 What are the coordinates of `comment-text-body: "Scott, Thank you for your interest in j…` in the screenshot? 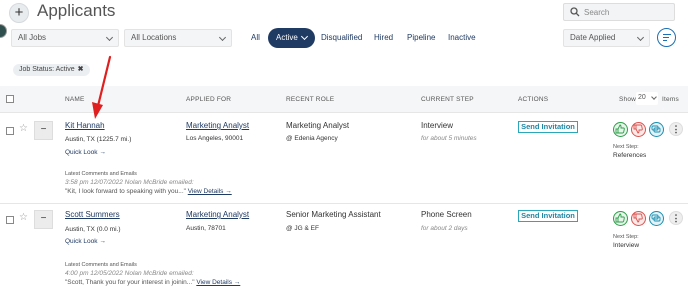 It's located at (130, 282).